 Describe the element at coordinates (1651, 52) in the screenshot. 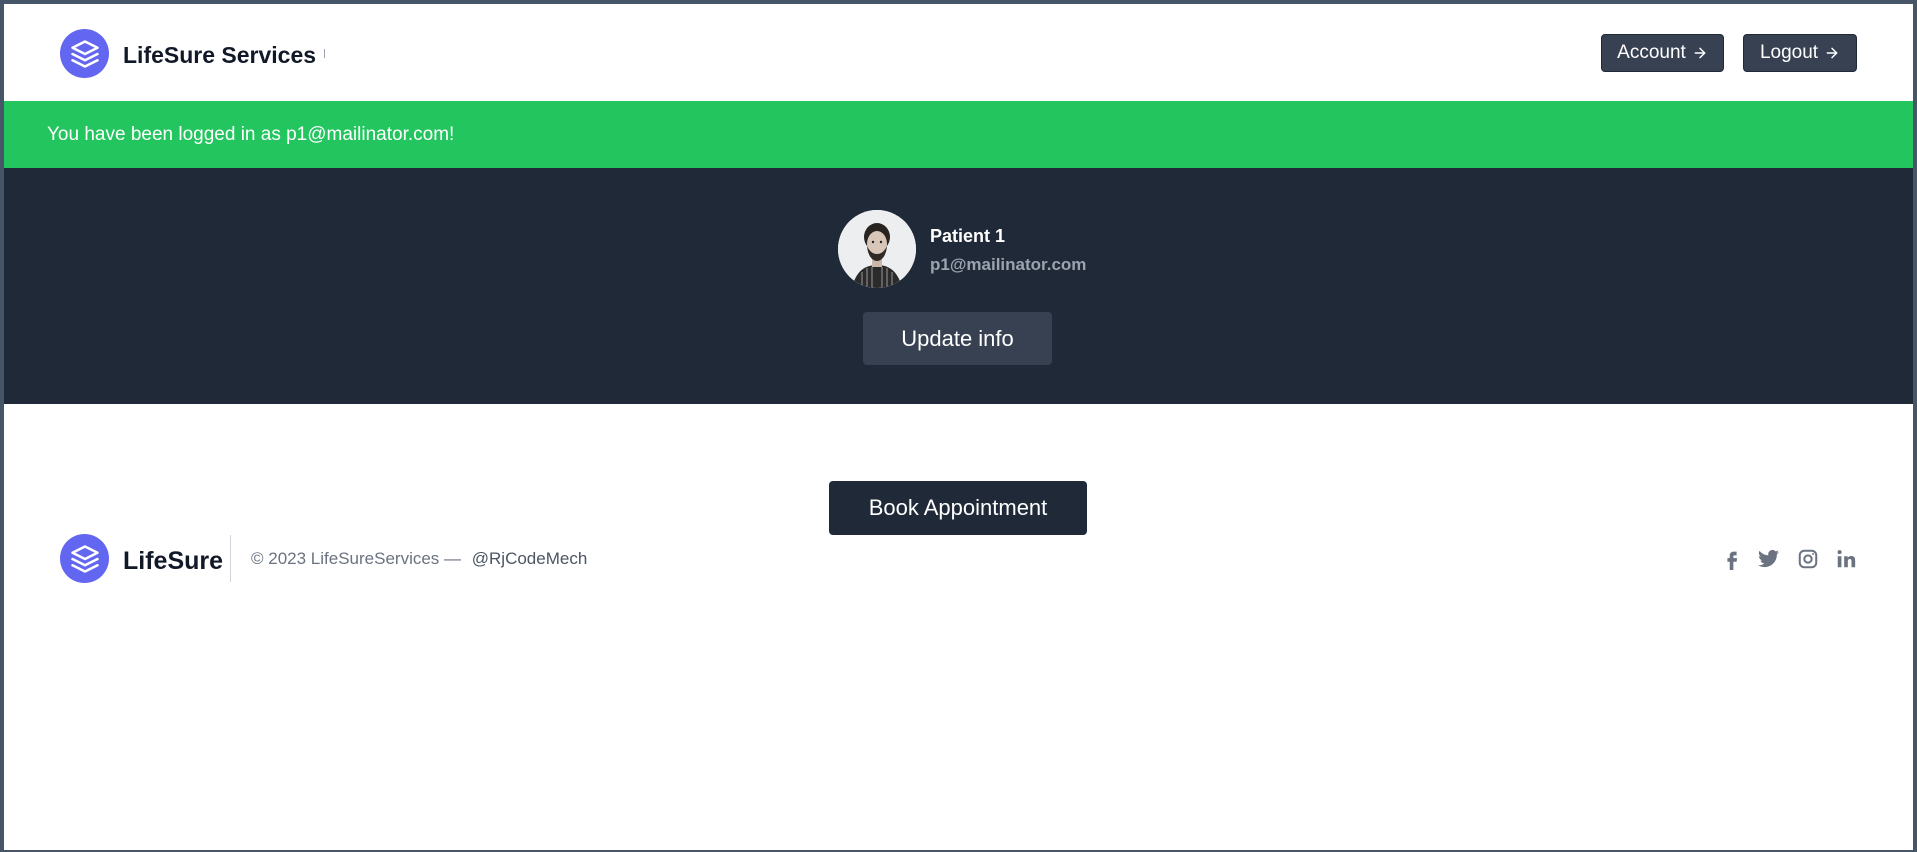

I see `account-button-label: Account` at that location.